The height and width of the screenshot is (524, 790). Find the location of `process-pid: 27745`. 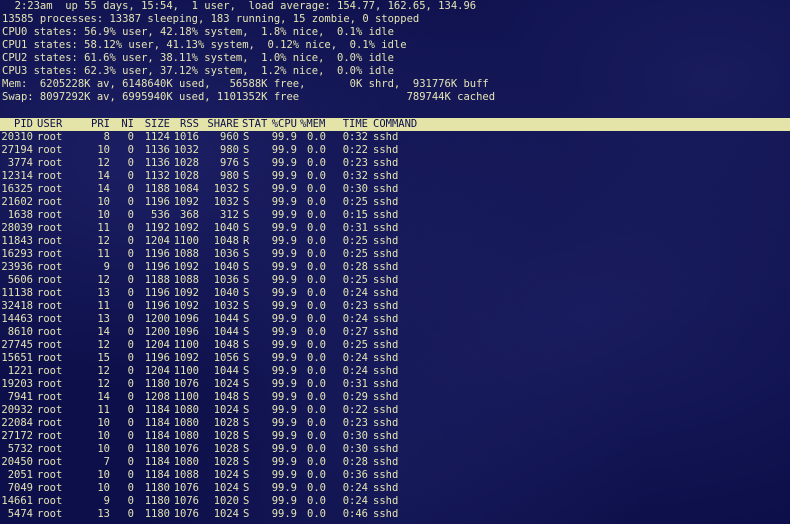

process-pid: 27745 is located at coordinates (17, 345).